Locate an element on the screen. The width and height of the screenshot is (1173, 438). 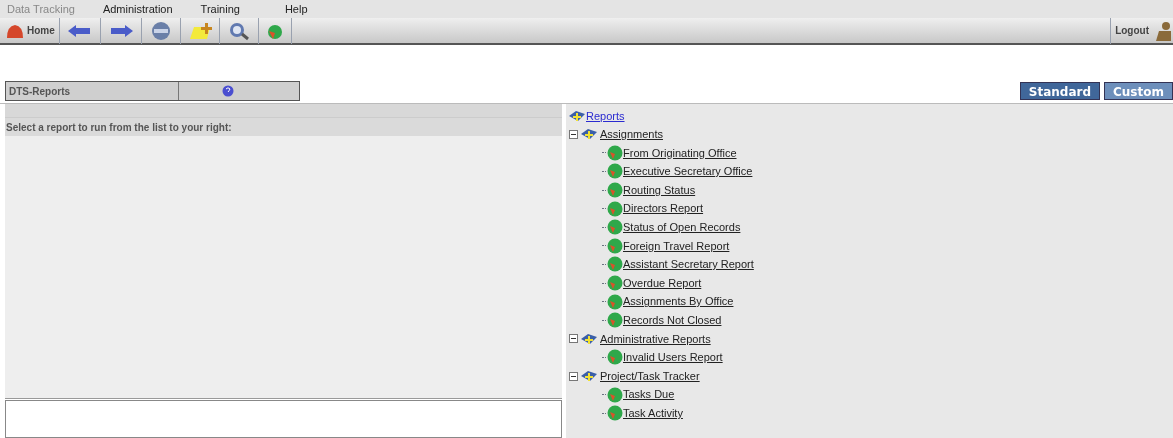
report-group-link: Assignments is located at coordinates (631, 134).